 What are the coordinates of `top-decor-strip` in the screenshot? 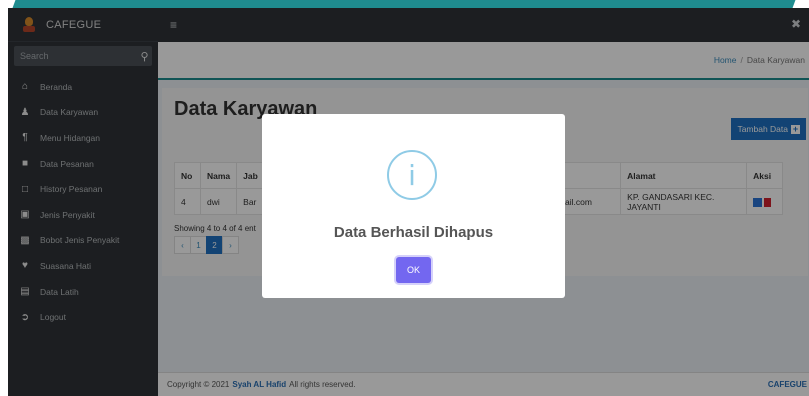 It's located at (404, 4).